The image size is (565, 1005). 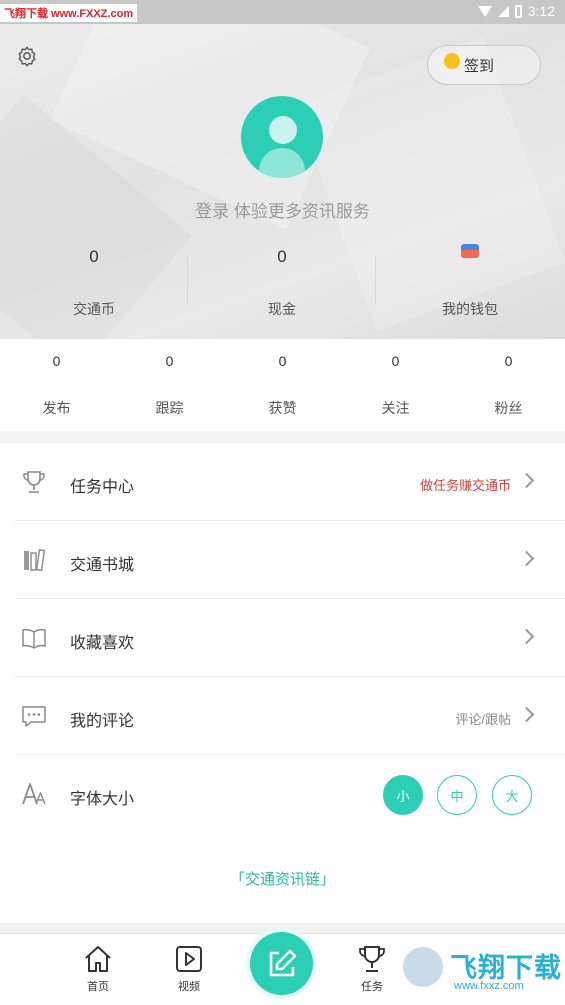 What do you see at coordinates (395, 408) in the screenshot?
I see `social-label: 关注` at bounding box center [395, 408].